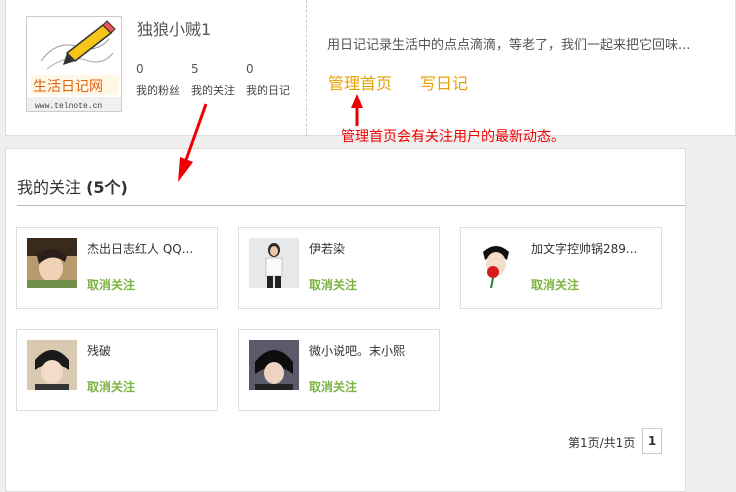 This screenshot has width=736, height=492. Describe the element at coordinates (117, 370) in the screenshot. I see `following-card: 残破 取消关注` at that location.